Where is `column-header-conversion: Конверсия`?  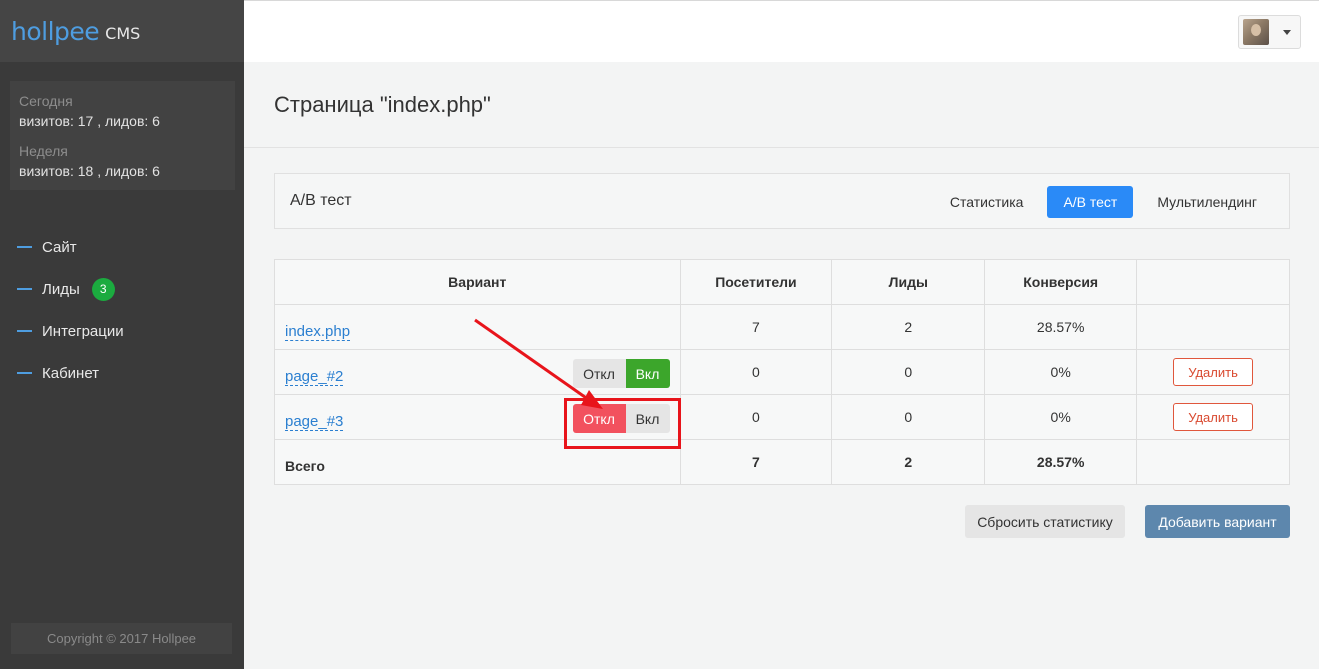
column-header-conversion: Конверсия is located at coordinates (1061, 282).